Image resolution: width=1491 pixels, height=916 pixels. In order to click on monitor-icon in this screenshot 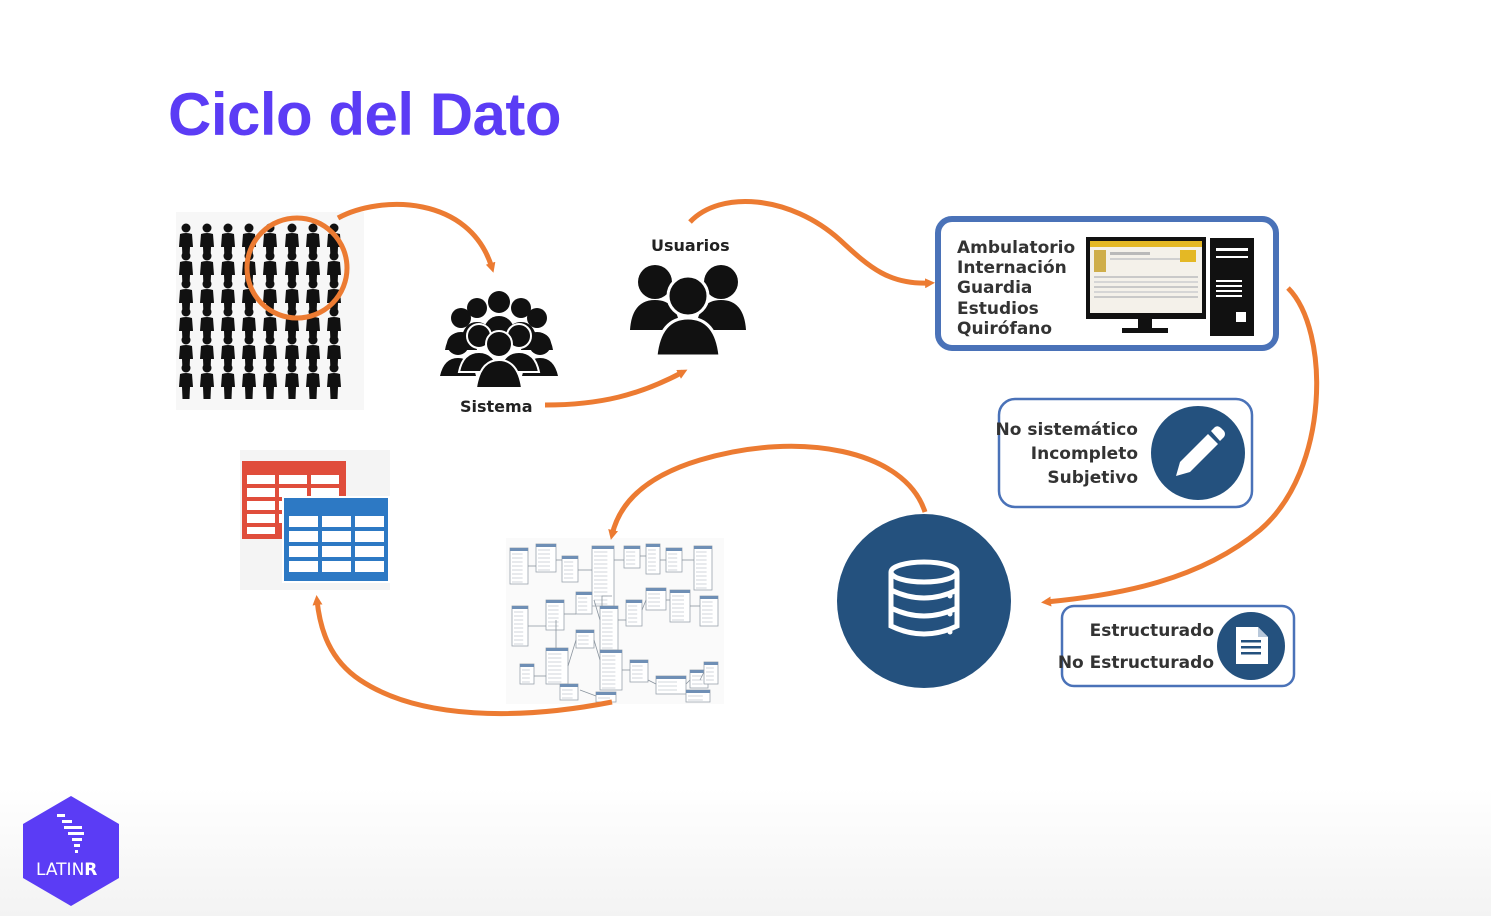, I will do `click(1146, 285)`.